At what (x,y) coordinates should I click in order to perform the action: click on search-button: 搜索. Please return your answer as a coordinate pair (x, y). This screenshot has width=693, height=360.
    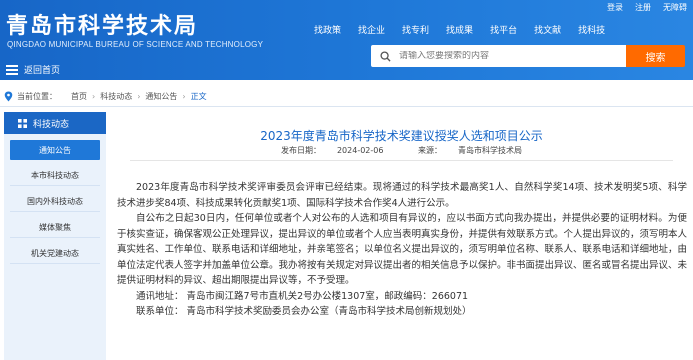
    Looking at the image, I should click on (655, 56).